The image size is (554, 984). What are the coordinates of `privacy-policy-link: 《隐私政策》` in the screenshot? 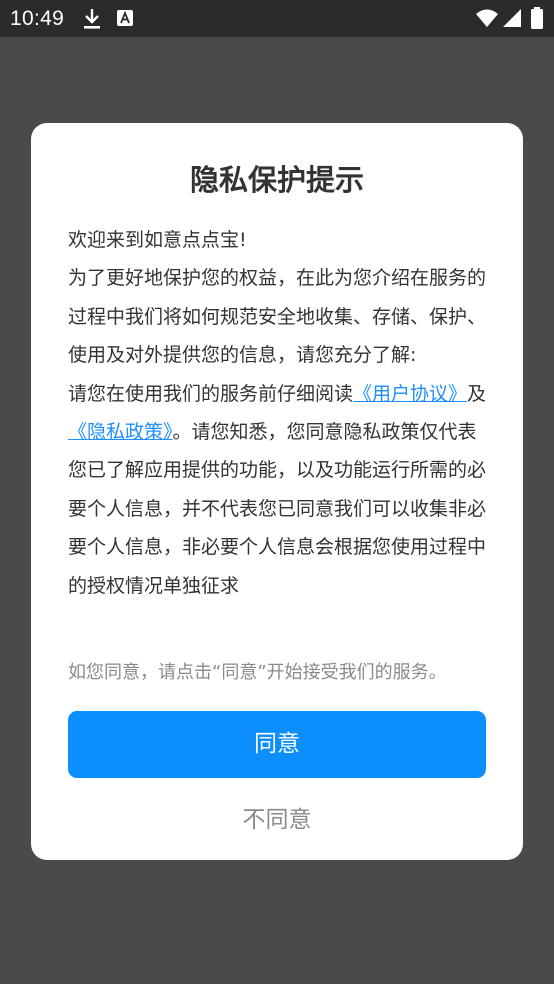 It's located at (120, 432).